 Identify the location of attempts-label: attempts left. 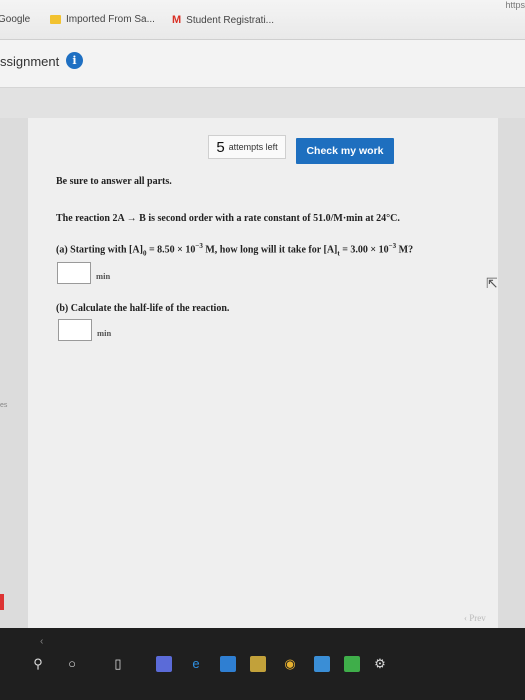
(253, 147).